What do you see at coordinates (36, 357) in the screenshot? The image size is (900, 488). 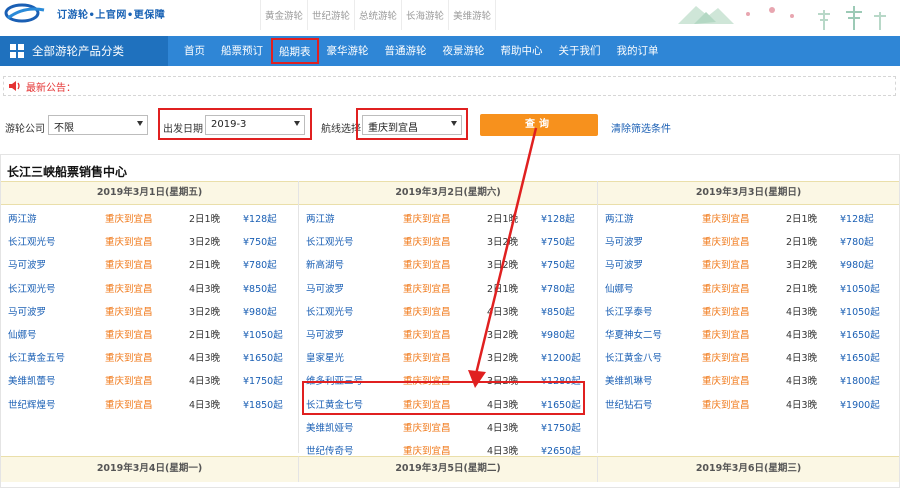 I see `ship-name: 长江黄金五号` at bounding box center [36, 357].